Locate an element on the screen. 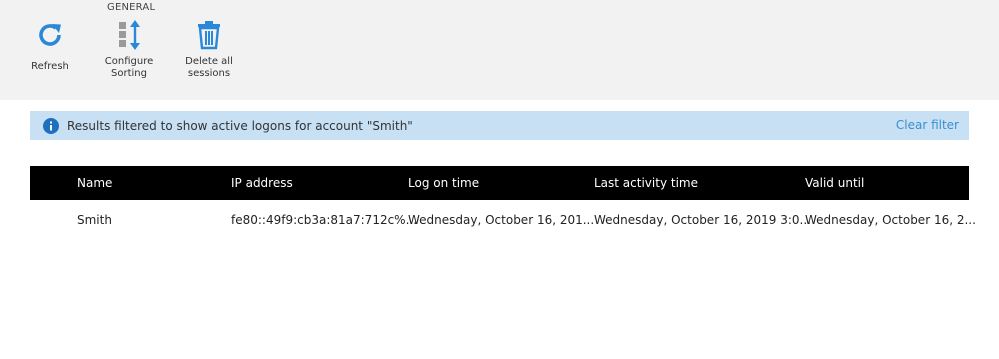  column-header-last-activity-time: Last activity time is located at coordinates (646, 183).